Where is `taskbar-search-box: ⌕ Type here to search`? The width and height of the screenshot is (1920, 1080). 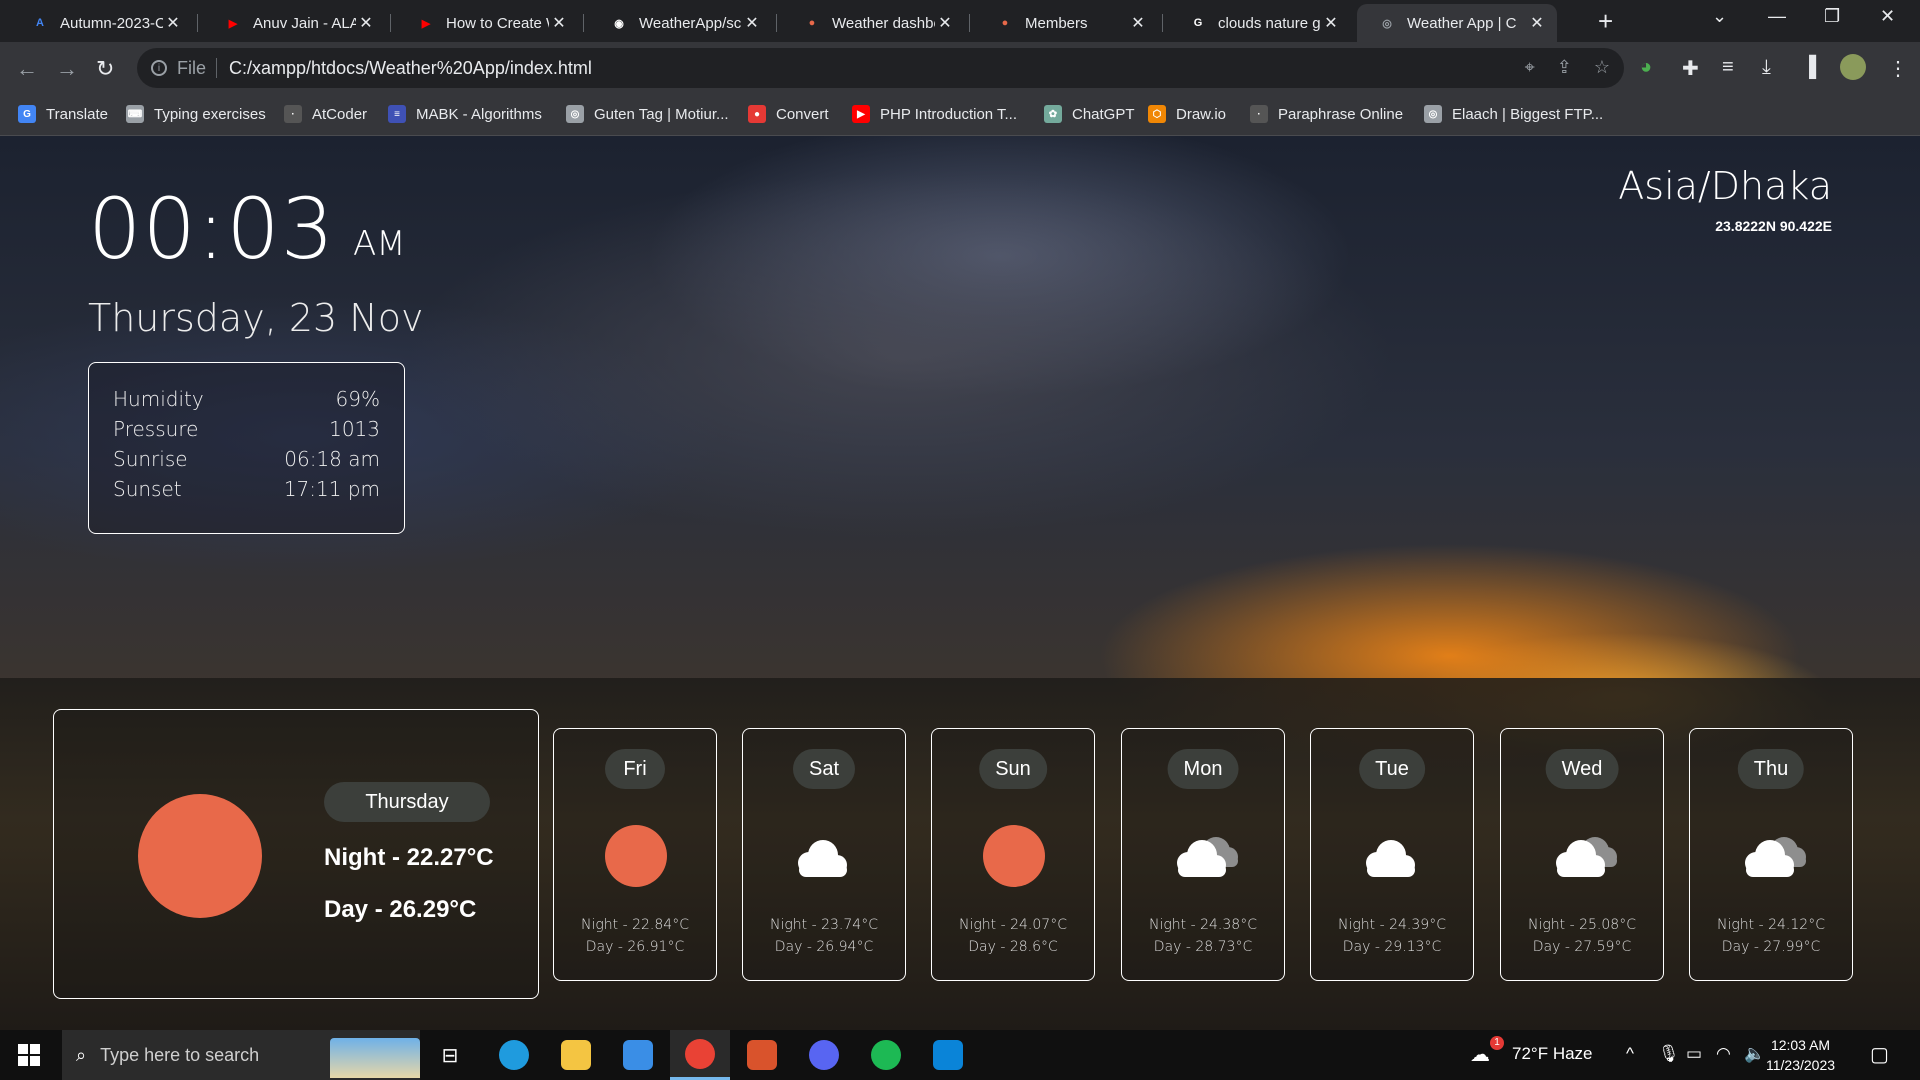
taskbar-search-box: ⌕ Type here to search is located at coordinates (241, 1055).